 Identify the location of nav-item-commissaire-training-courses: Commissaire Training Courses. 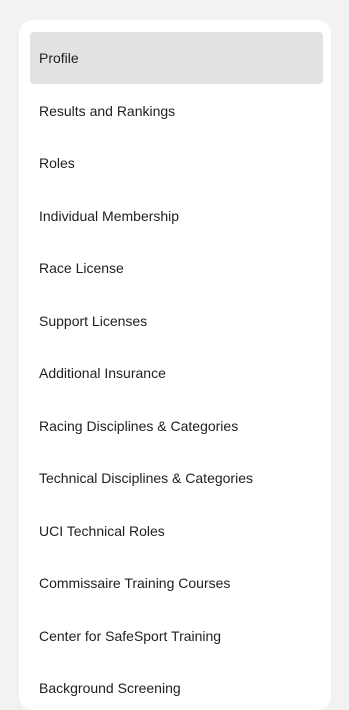
(176, 583).